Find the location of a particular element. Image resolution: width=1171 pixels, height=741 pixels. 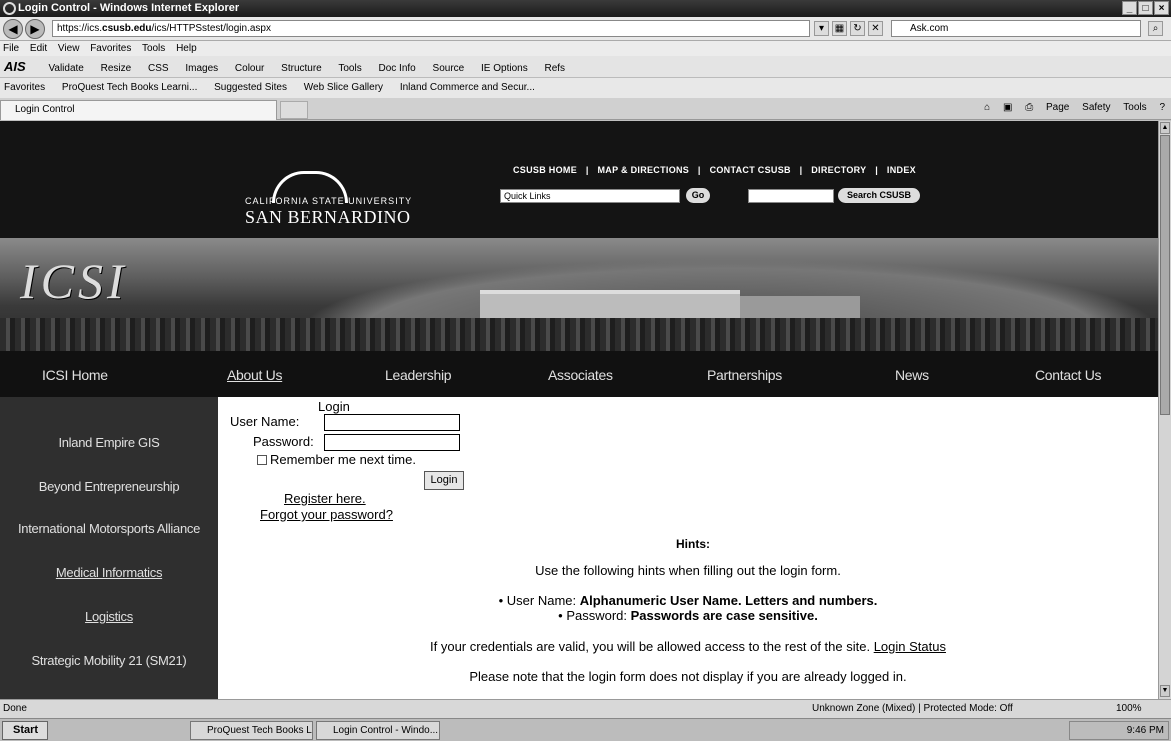

password-input is located at coordinates (392, 442).